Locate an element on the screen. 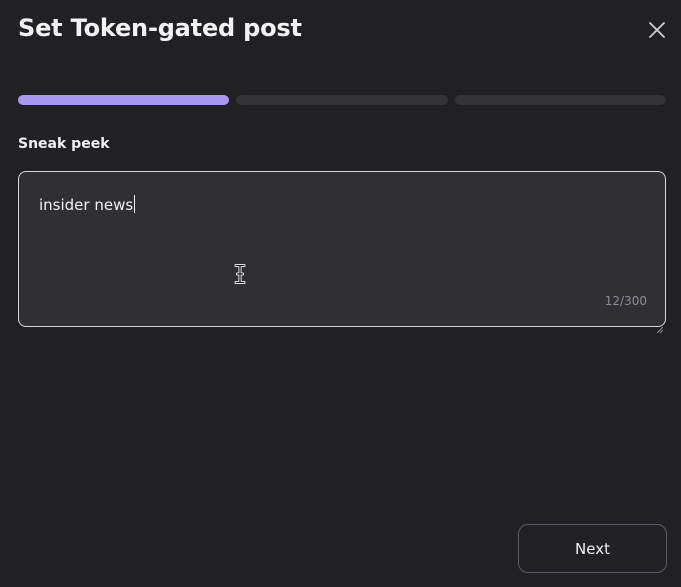 Image resolution: width=681 pixels, height=587 pixels. close-button is located at coordinates (657, 30).